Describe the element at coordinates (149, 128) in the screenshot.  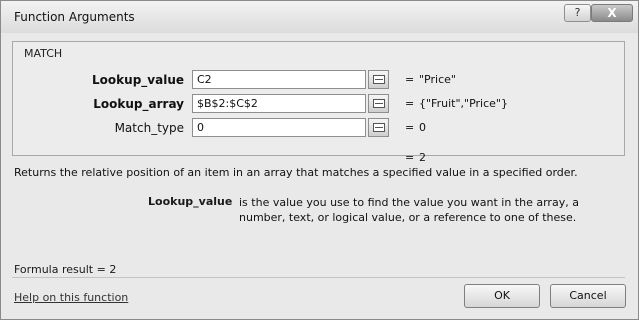
I see `match-type-label: Match_type` at that location.